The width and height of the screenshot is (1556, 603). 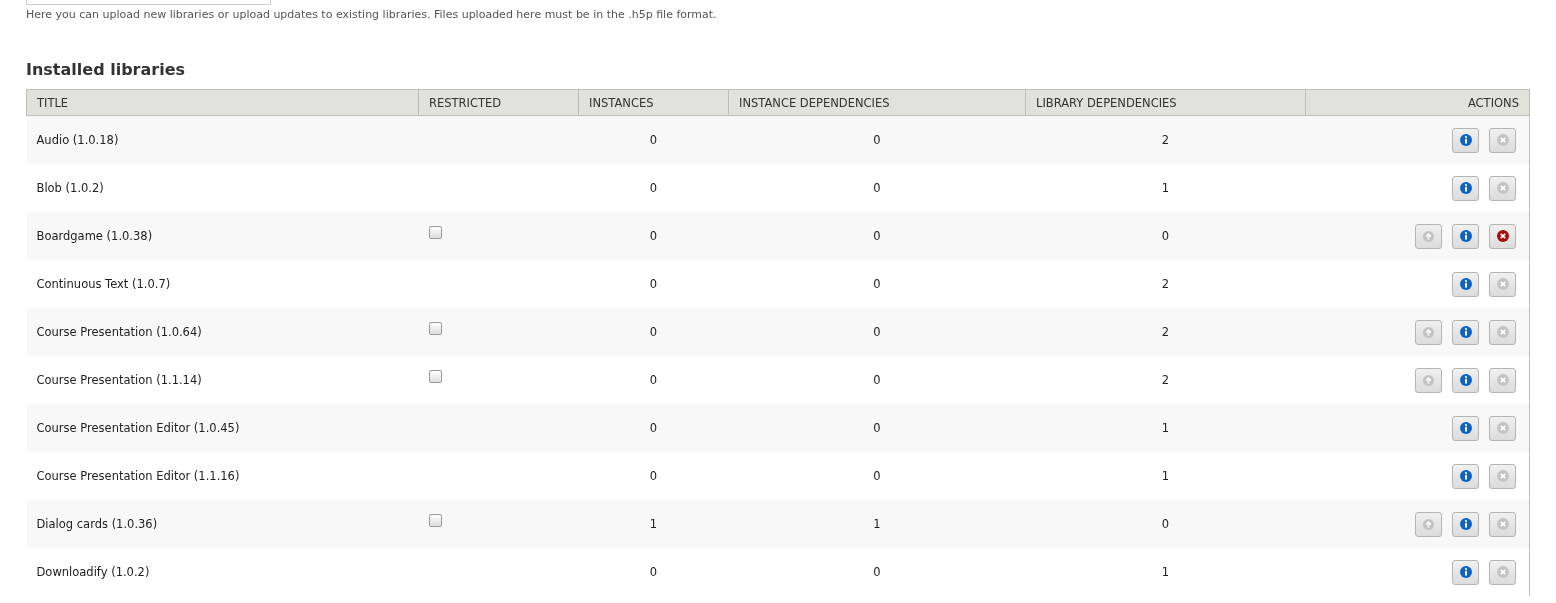 I want to click on column-header: INSTANCE DEPENDENCIES, so click(x=877, y=102).